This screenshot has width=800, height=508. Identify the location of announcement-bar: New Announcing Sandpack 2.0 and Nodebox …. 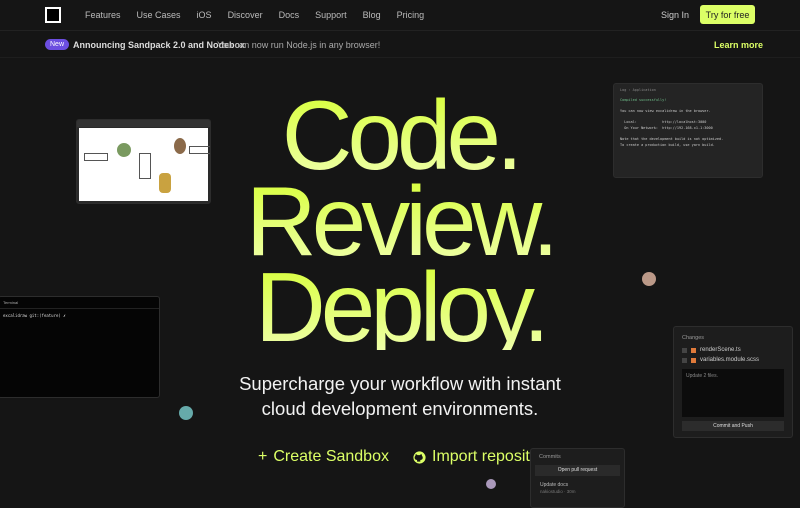
(400, 45).